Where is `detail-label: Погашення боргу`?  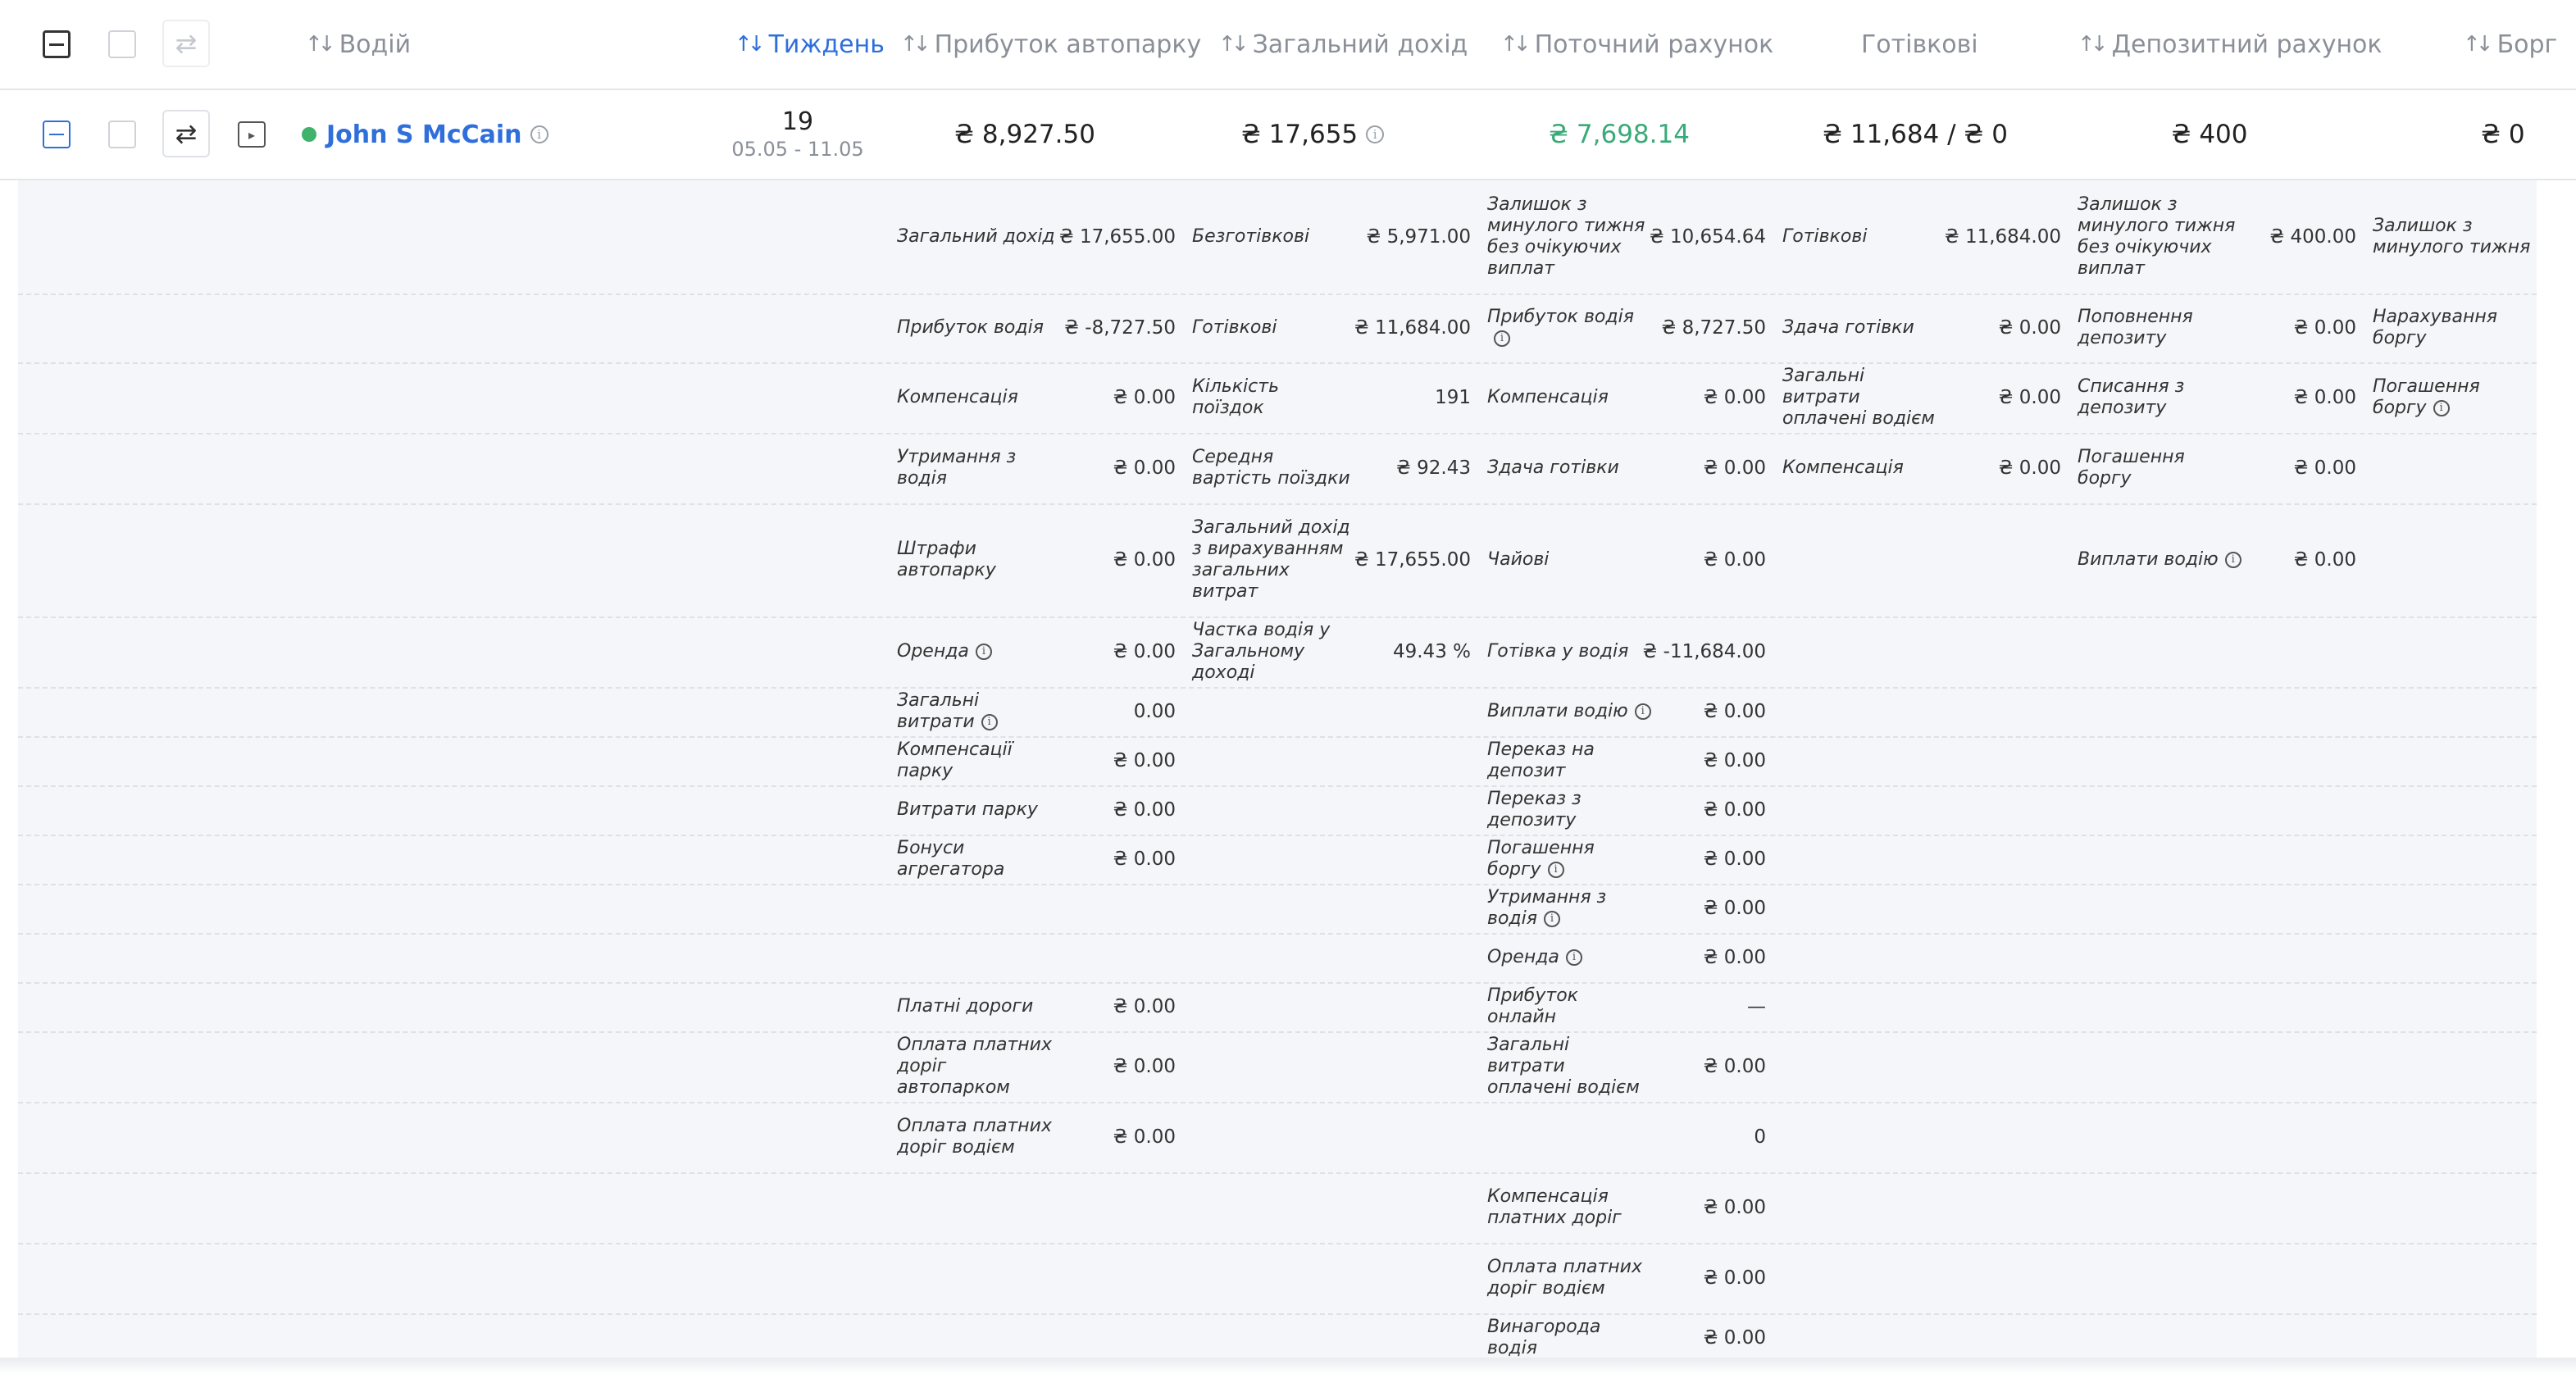
detail-label: Погашення боргу is located at coordinates (2159, 468).